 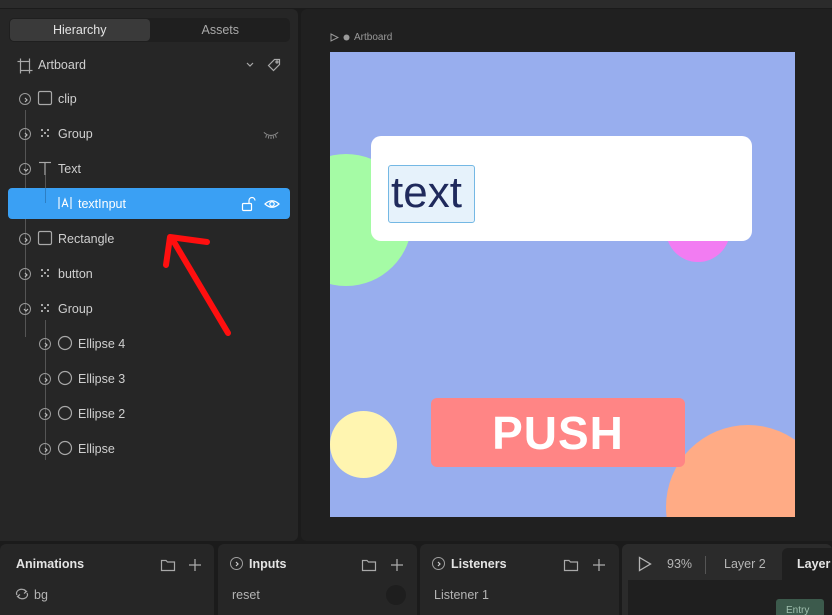 I want to click on artboard-caption: Artboard, so click(x=361, y=37).